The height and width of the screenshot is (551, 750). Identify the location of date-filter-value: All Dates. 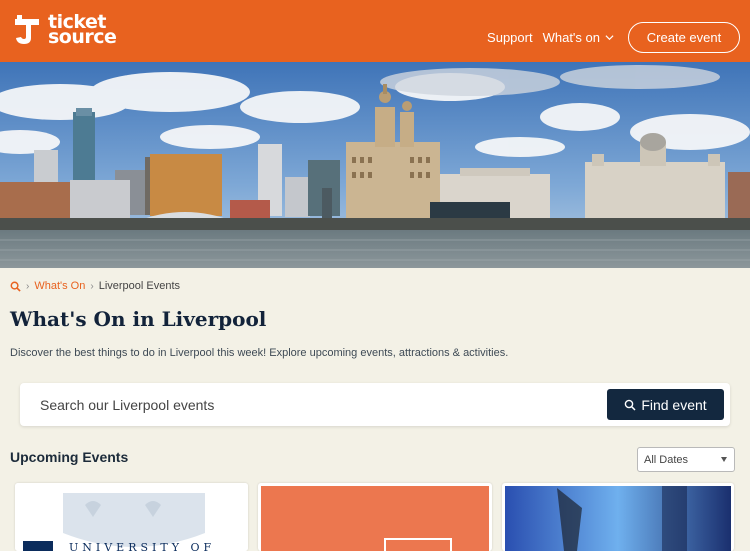
(666, 459).